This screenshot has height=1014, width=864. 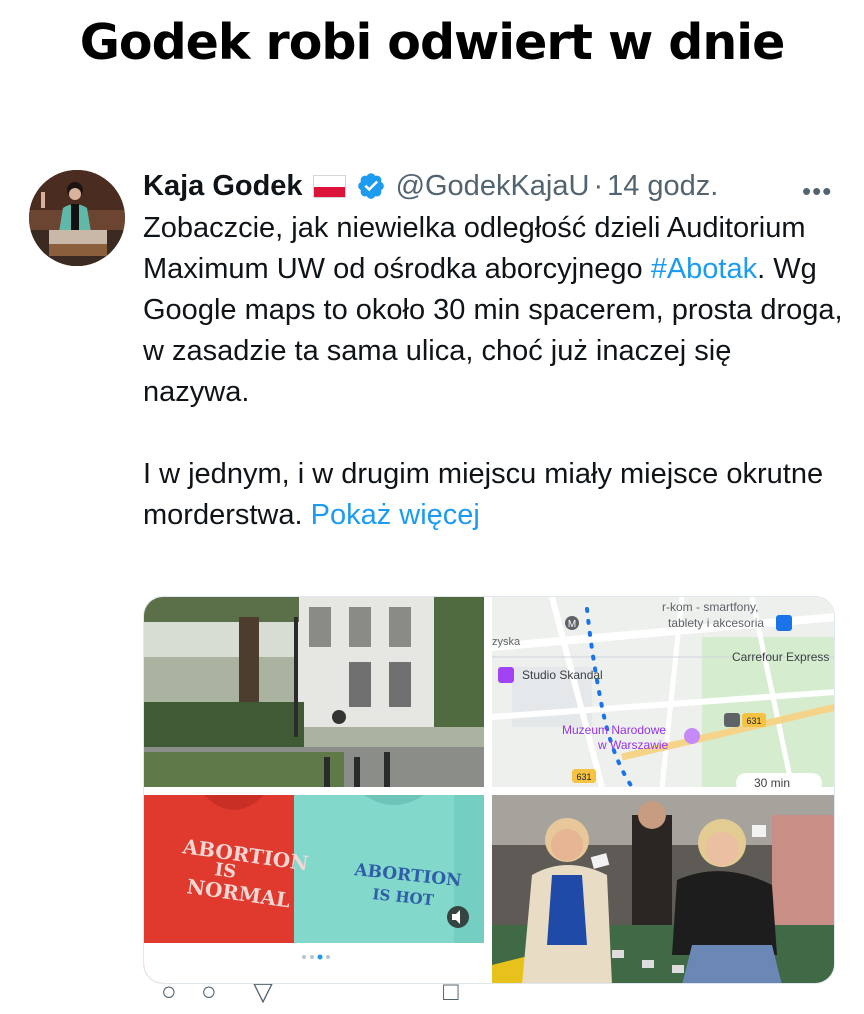 What do you see at coordinates (263, 995) in the screenshot?
I see `share-icon: ▽` at bounding box center [263, 995].